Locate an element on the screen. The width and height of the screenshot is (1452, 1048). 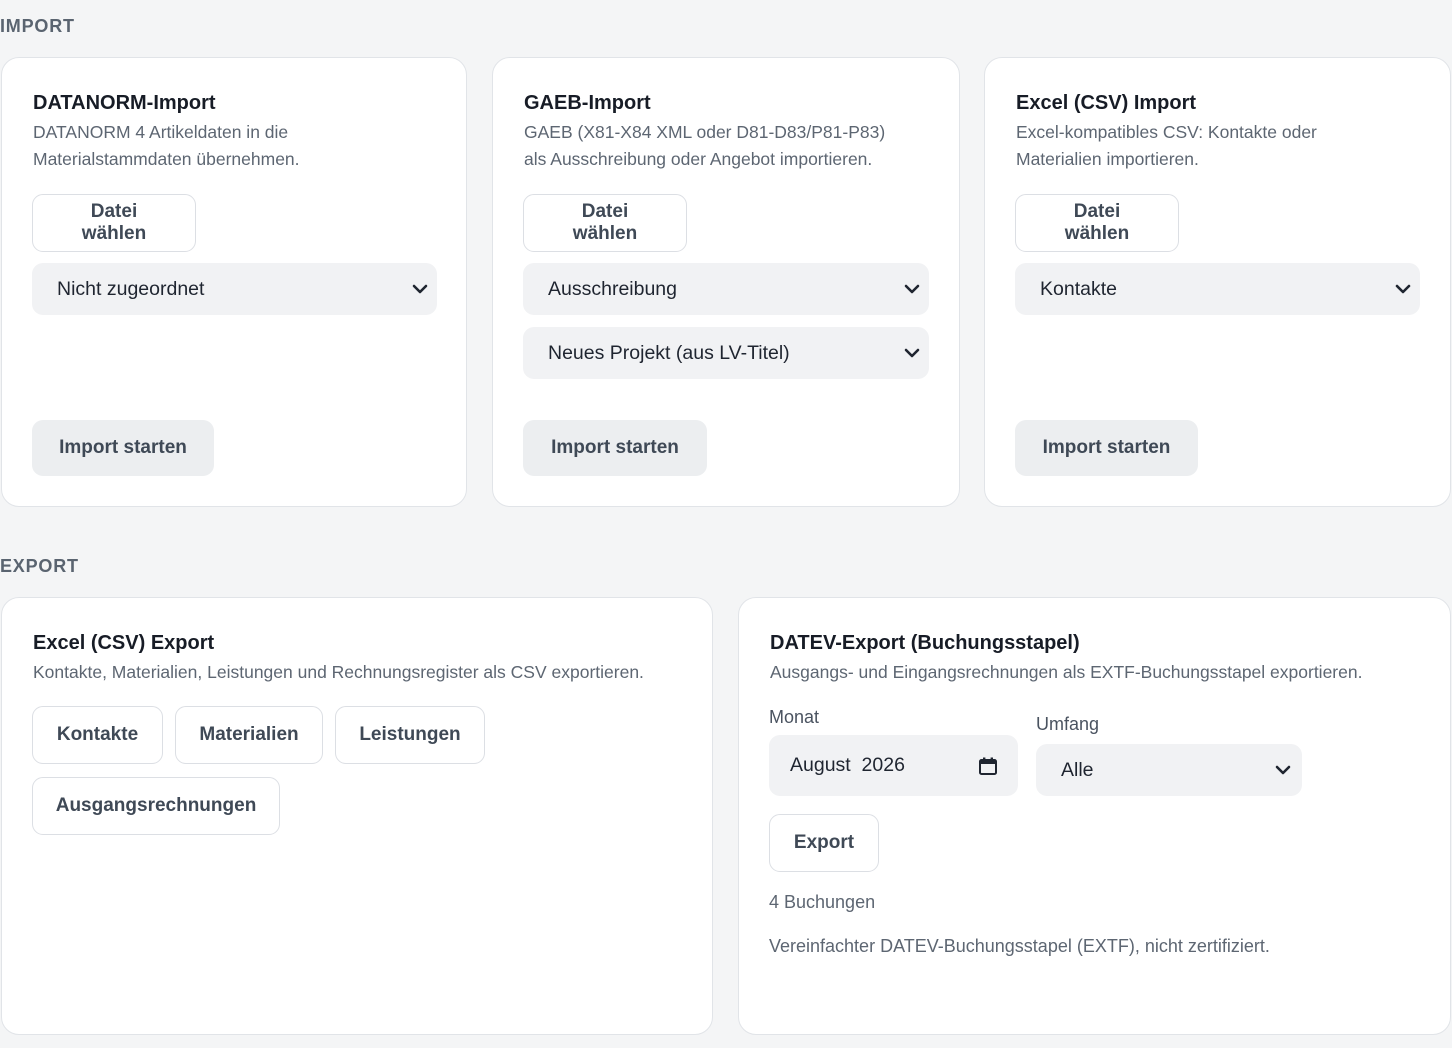
calendar-icon is located at coordinates (988, 766).